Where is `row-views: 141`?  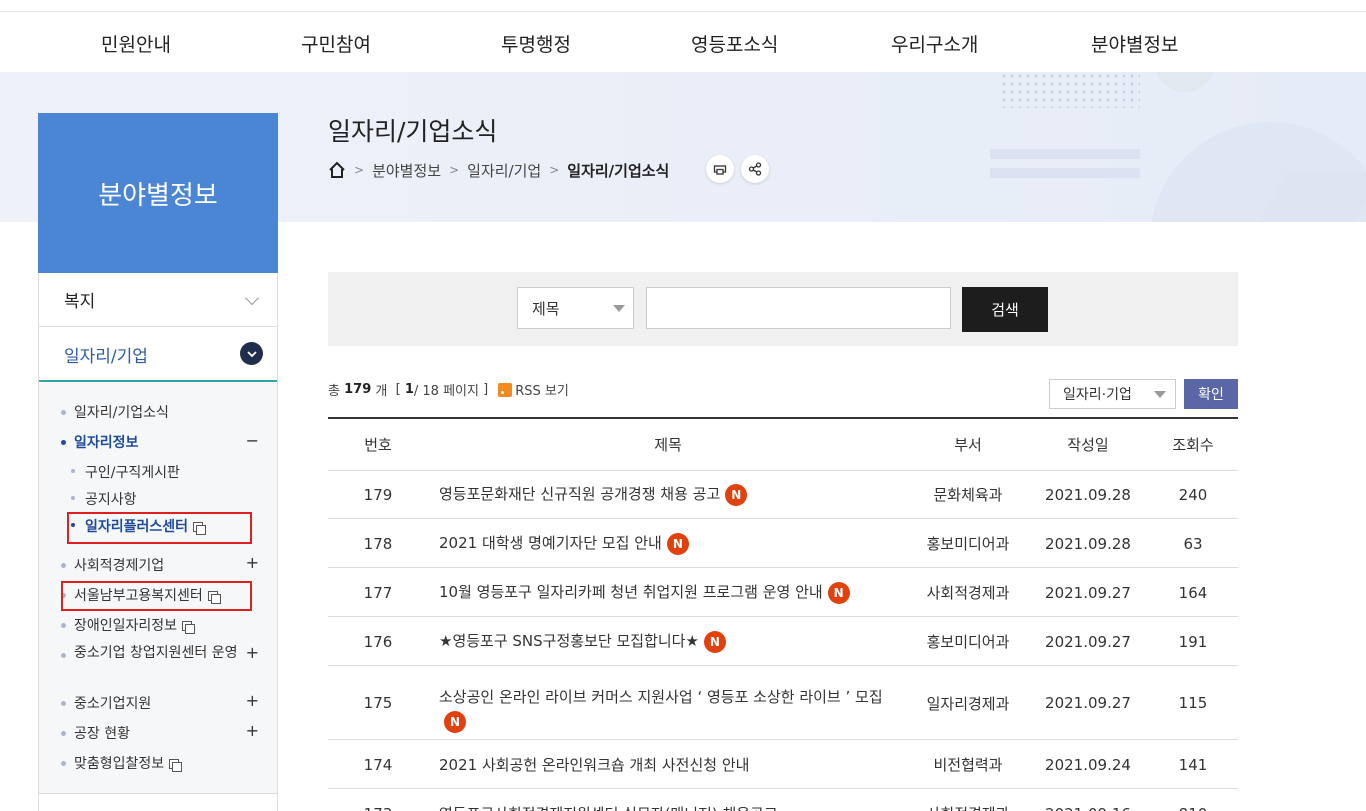
row-views: 141 is located at coordinates (1193, 764).